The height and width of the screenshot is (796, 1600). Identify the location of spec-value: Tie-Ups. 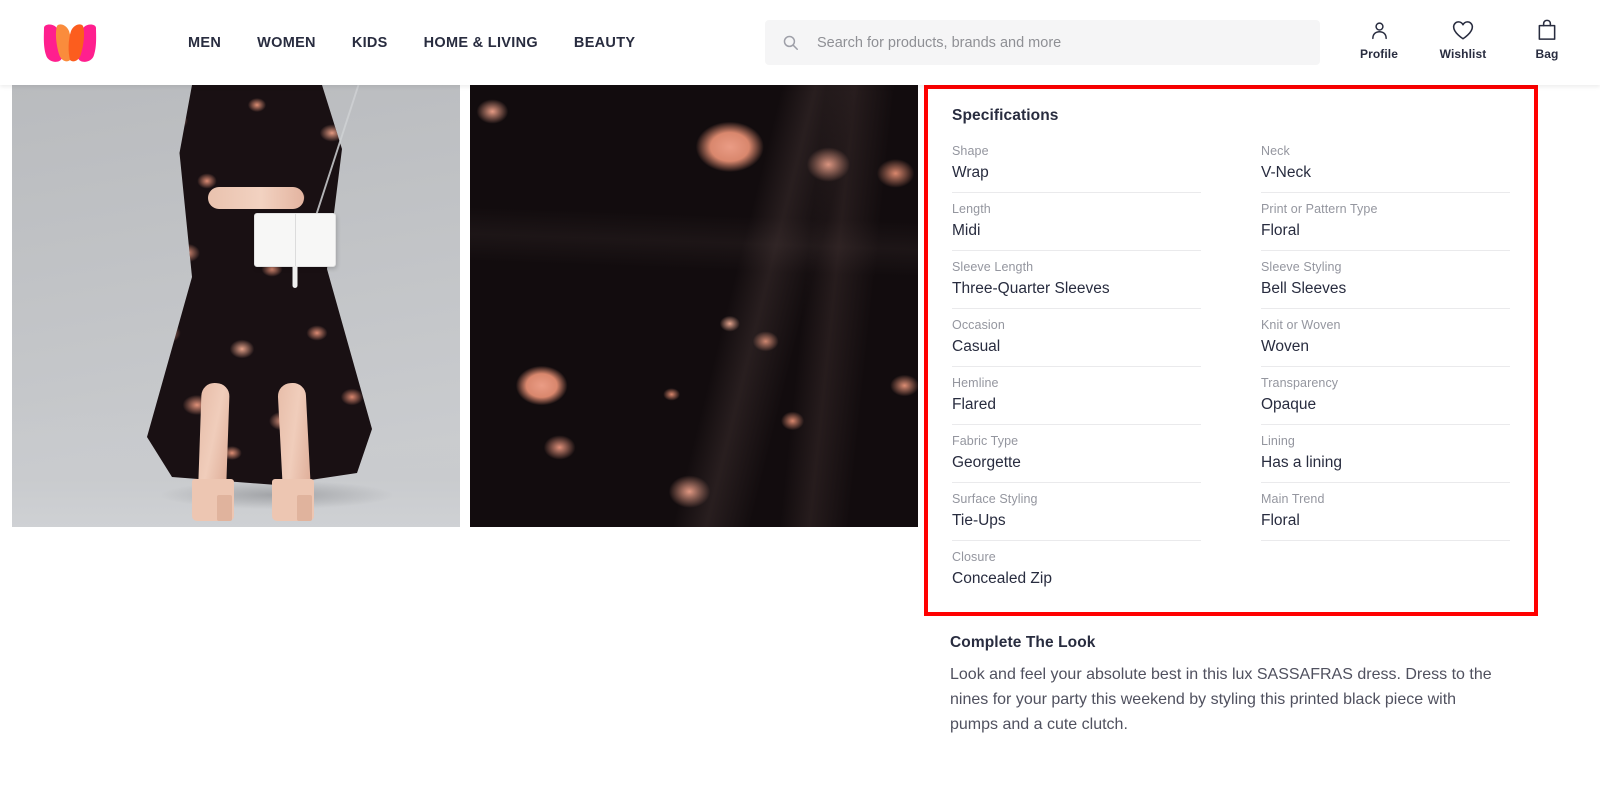
(979, 520).